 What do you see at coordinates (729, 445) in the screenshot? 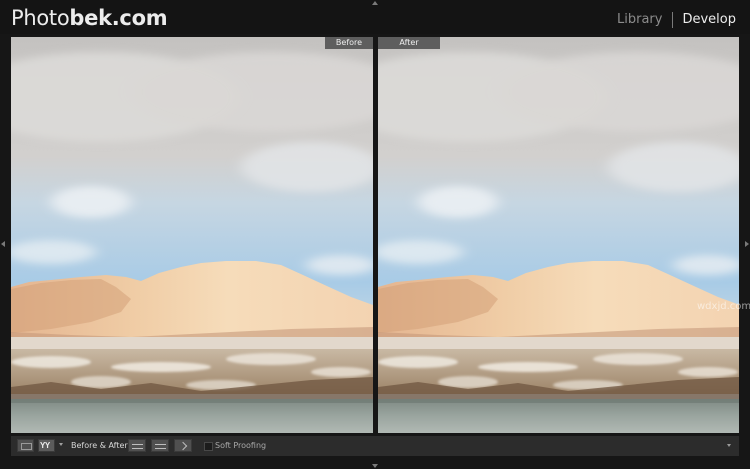
I see `toolbar-content-menu-icon` at bounding box center [729, 445].